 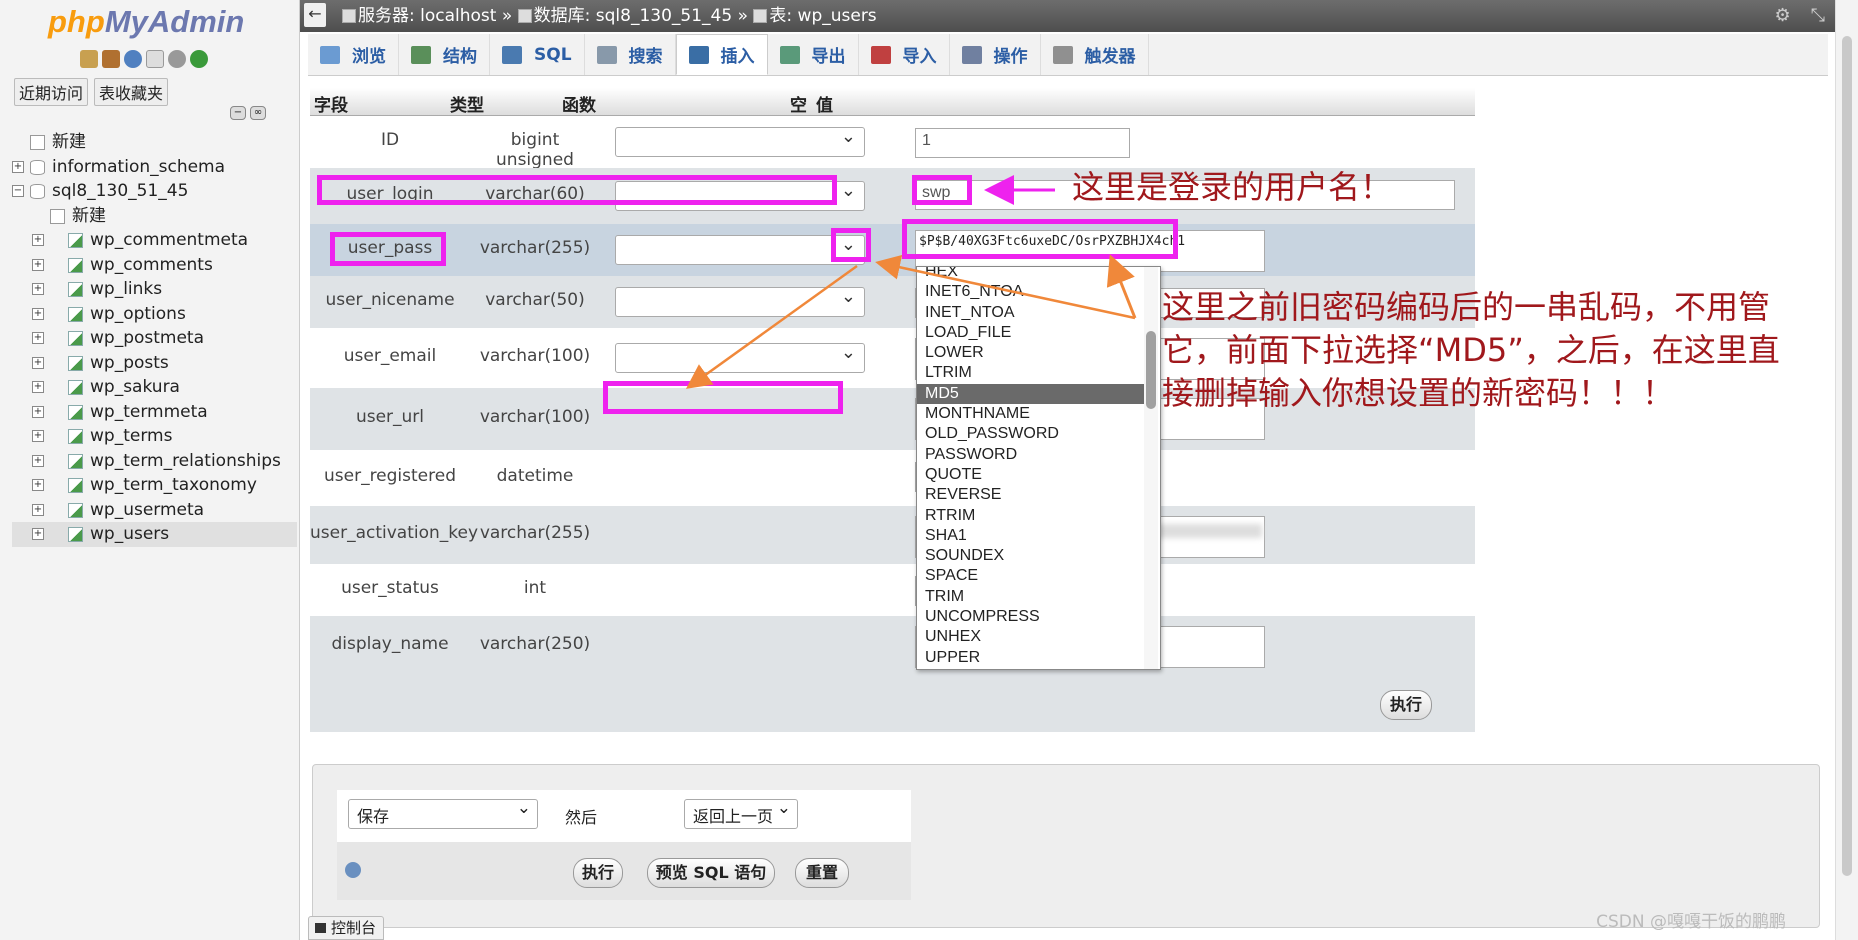 I want to click on tree-item-label: wp_termmeta, so click(x=149, y=412).